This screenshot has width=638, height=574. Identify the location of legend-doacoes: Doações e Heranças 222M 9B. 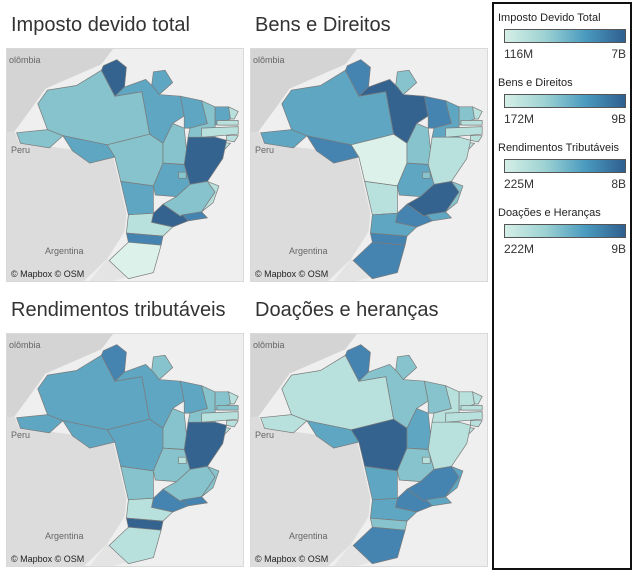
(563, 231).